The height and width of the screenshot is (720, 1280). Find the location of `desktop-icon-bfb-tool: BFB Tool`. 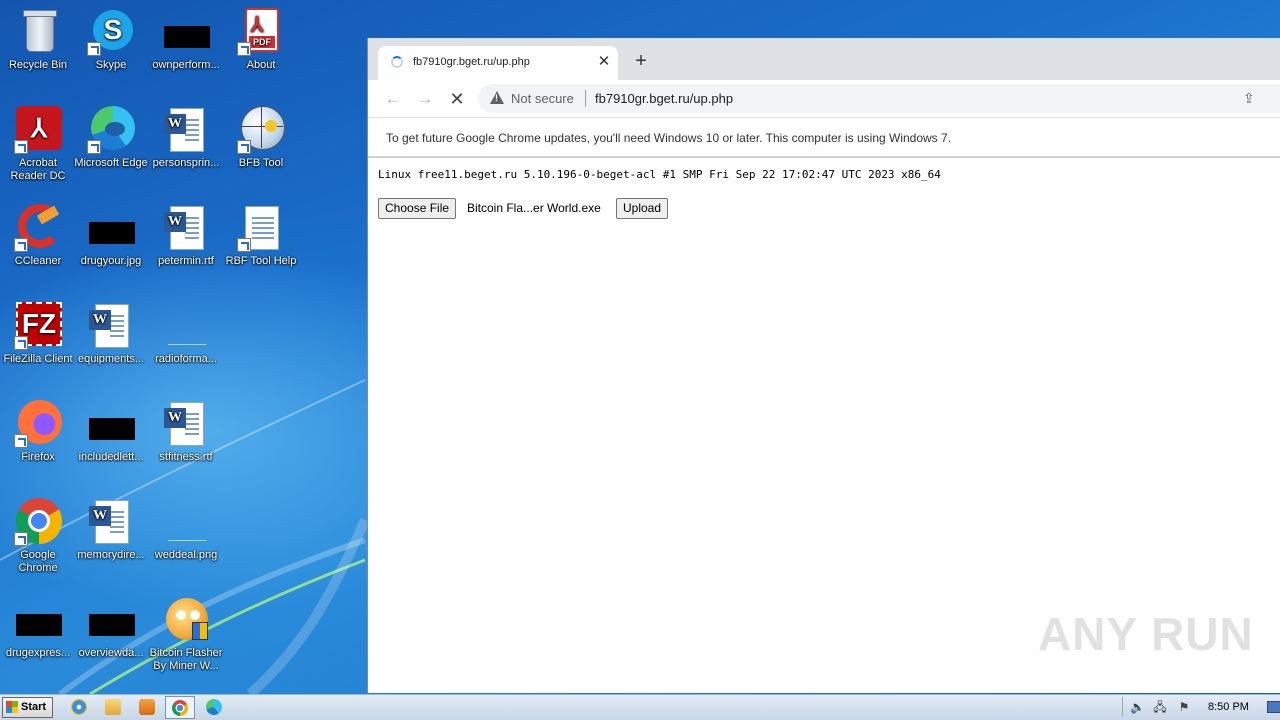

desktop-icon-bfb-tool: BFB Tool is located at coordinates (261, 138).